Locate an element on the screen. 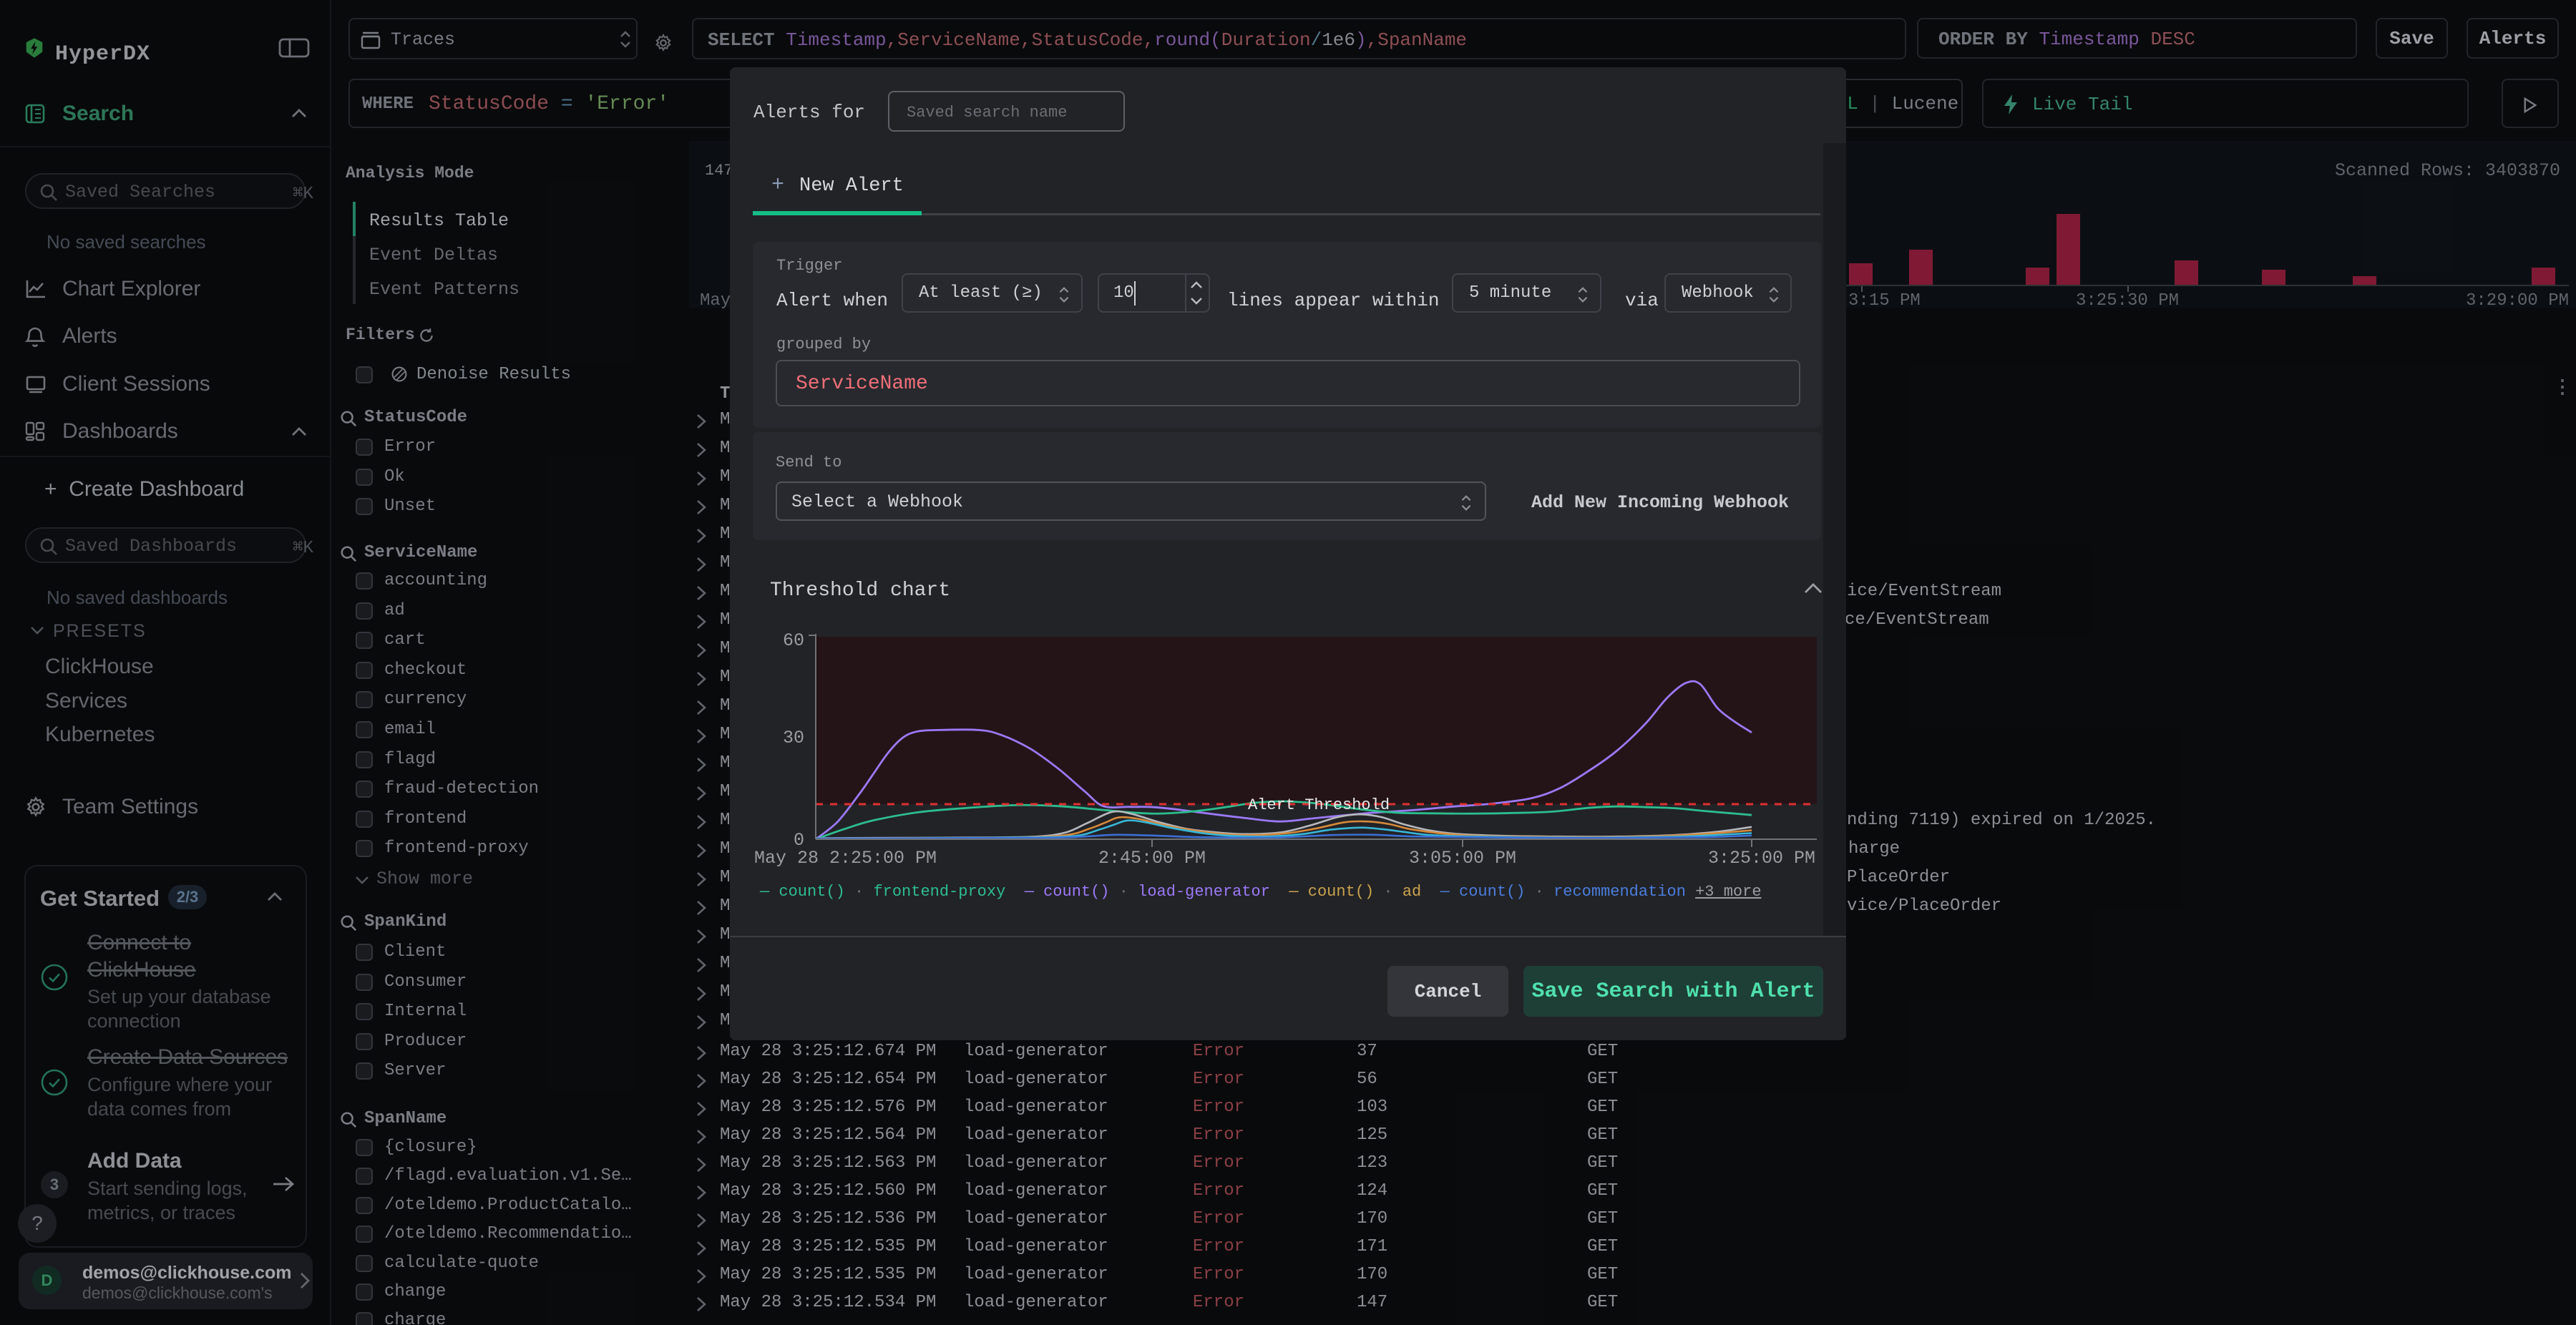 The image size is (2576, 1325). svg-text: 30 is located at coordinates (793, 738).